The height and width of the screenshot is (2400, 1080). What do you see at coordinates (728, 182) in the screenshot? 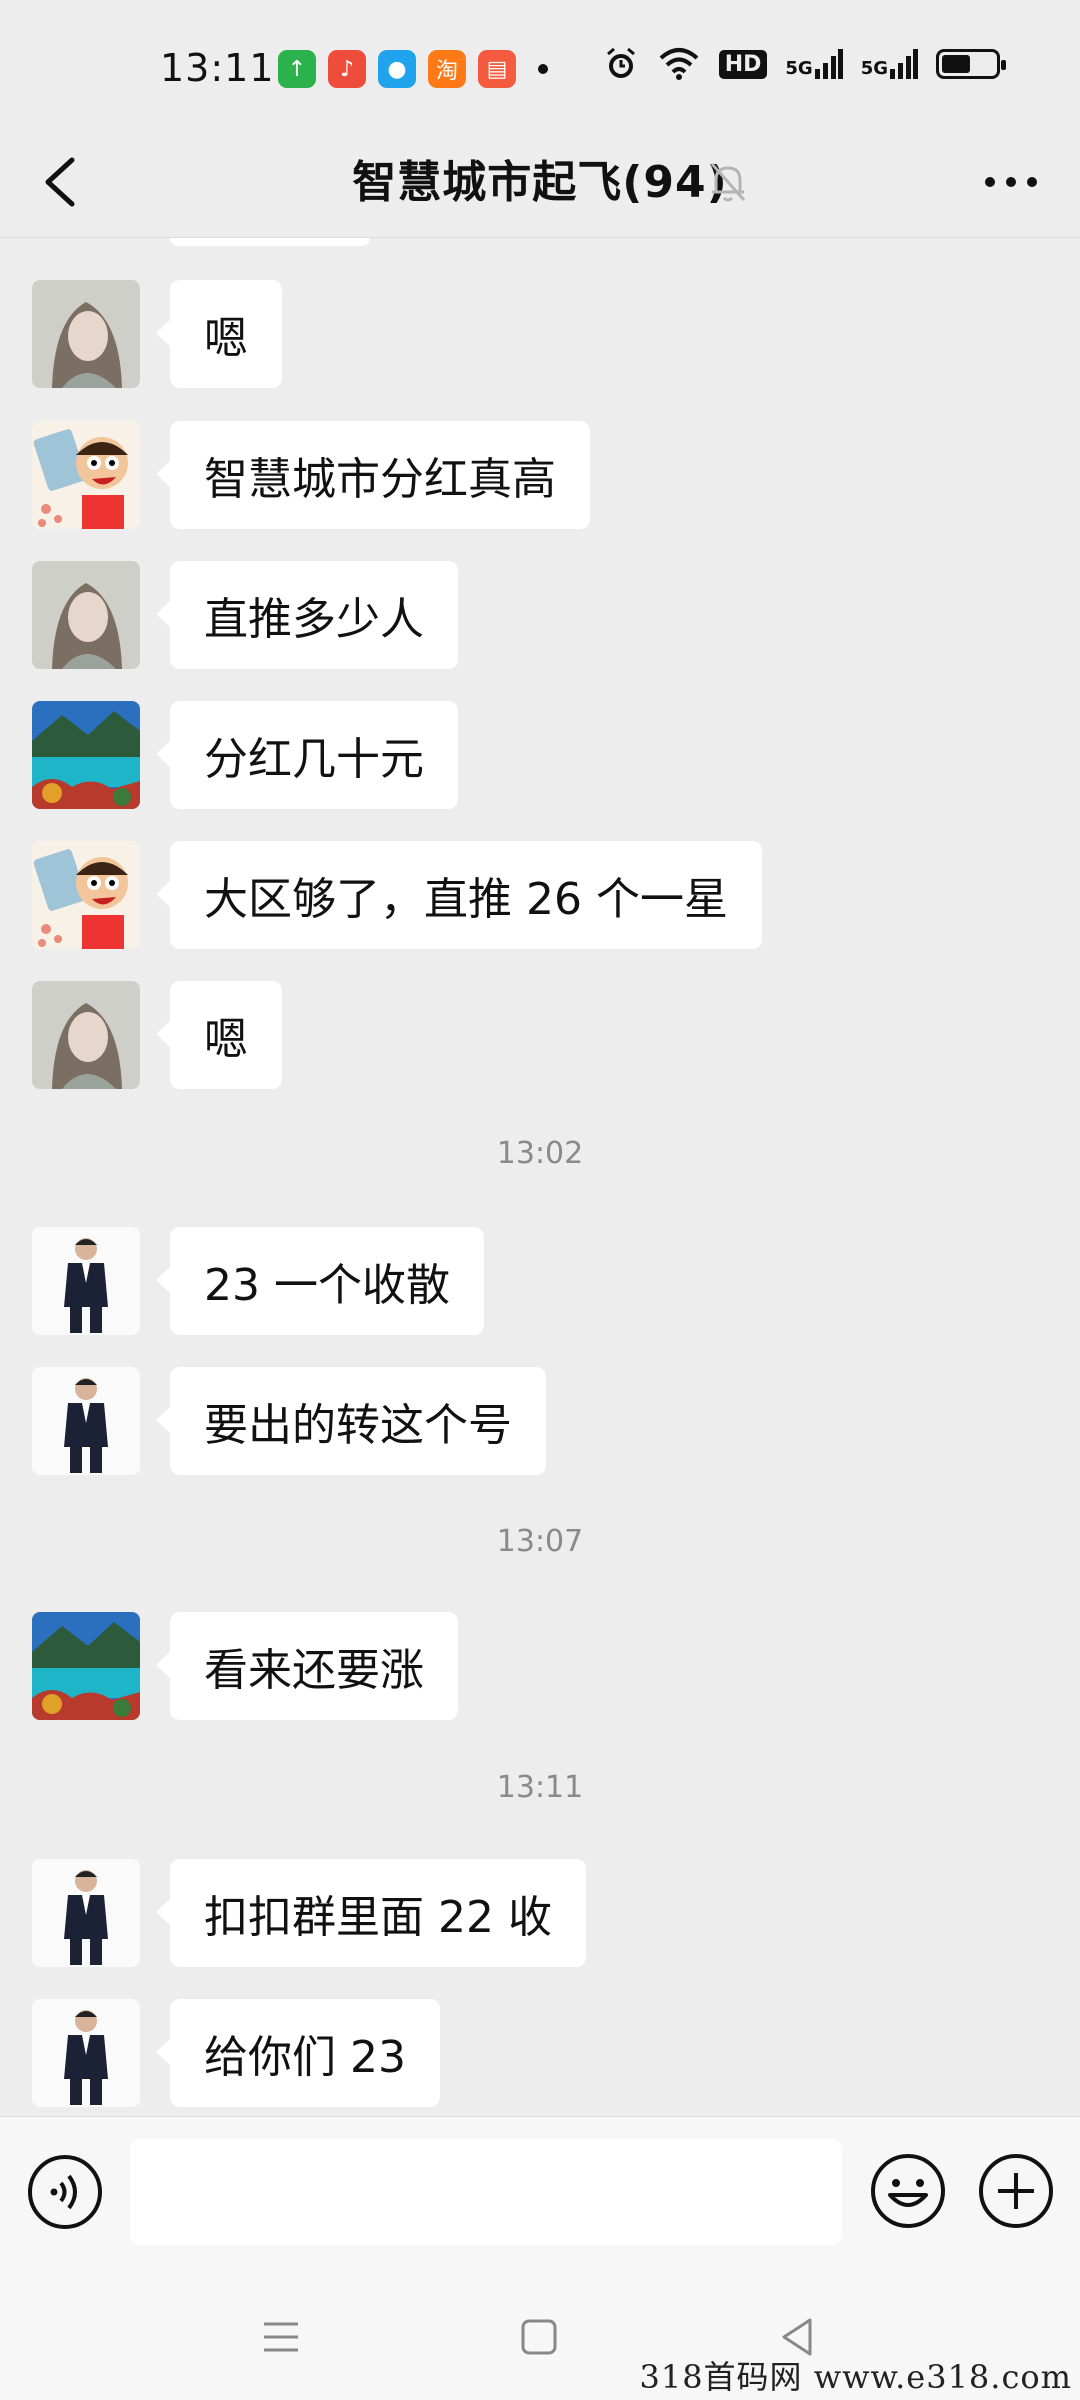
I see `mute-bell-icon` at bounding box center [728, 182].